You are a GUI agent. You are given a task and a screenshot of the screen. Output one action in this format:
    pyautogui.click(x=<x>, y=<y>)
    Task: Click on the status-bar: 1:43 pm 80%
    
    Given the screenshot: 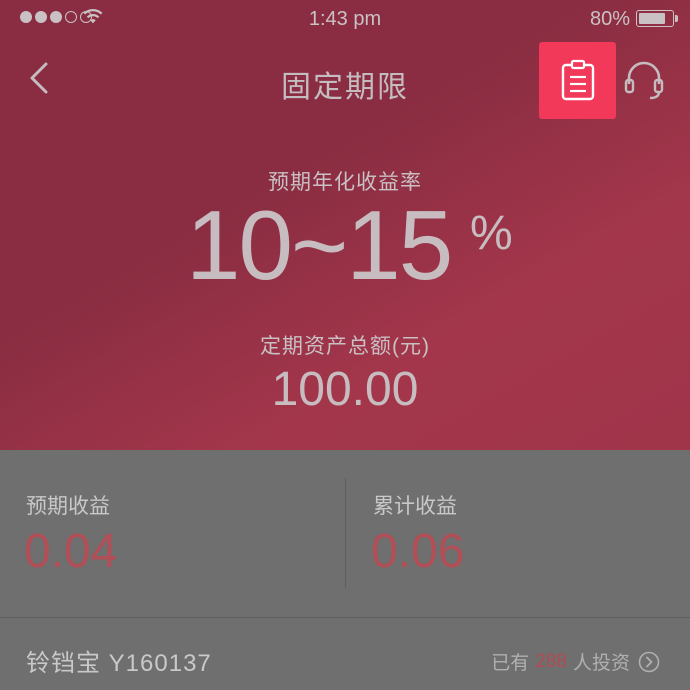 What is the action you would take?
    pyautogui.click(x=345, y=19)
    